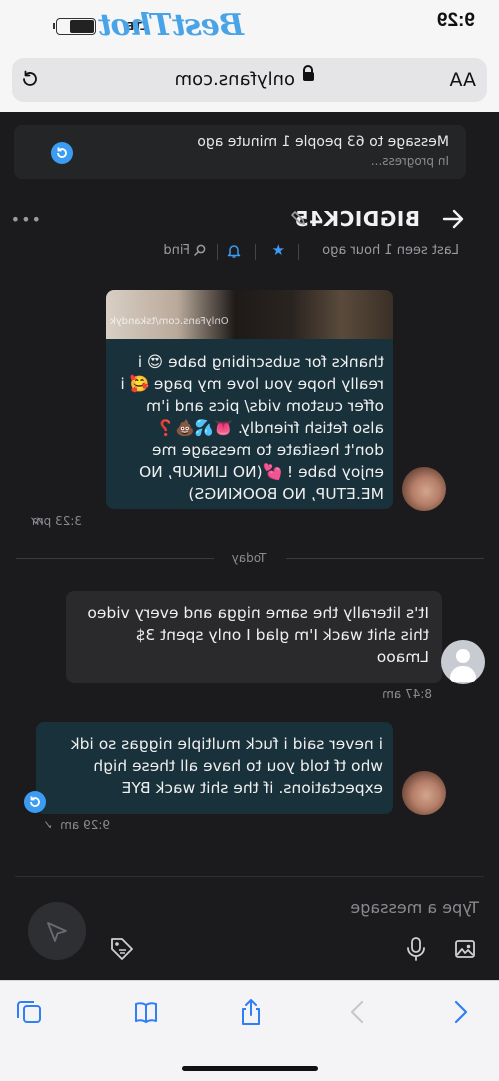  I want to click on find-button: Find, so click(176, 250).